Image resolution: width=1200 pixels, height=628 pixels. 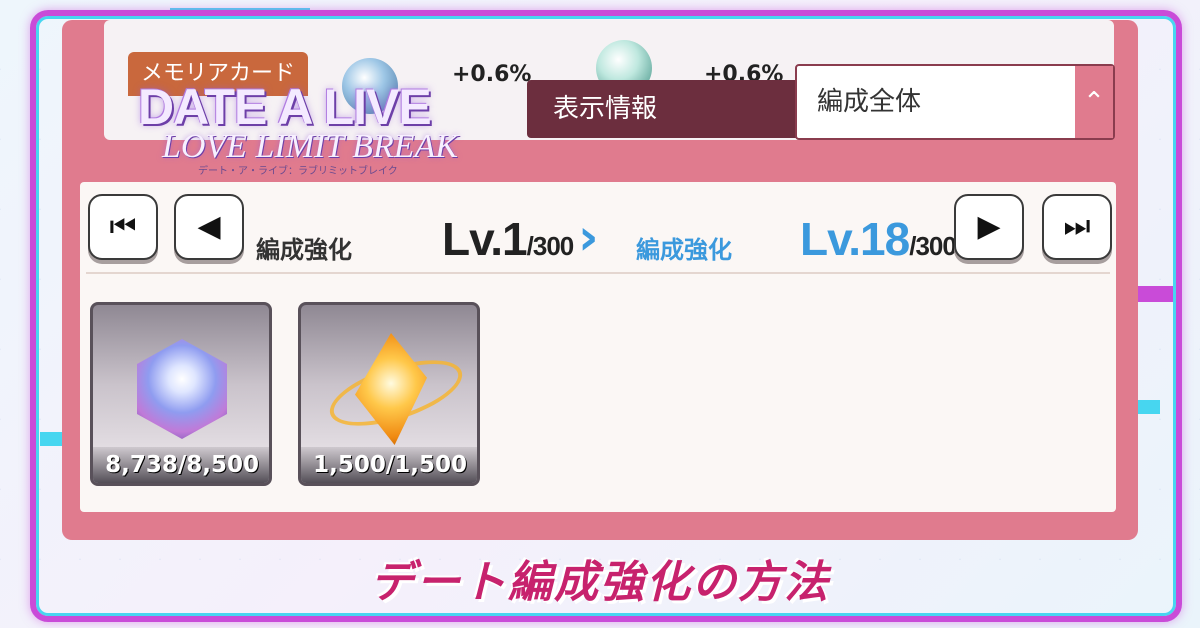 I want to click on material-count: 1,500/1,500, so click(x=389, y=465).